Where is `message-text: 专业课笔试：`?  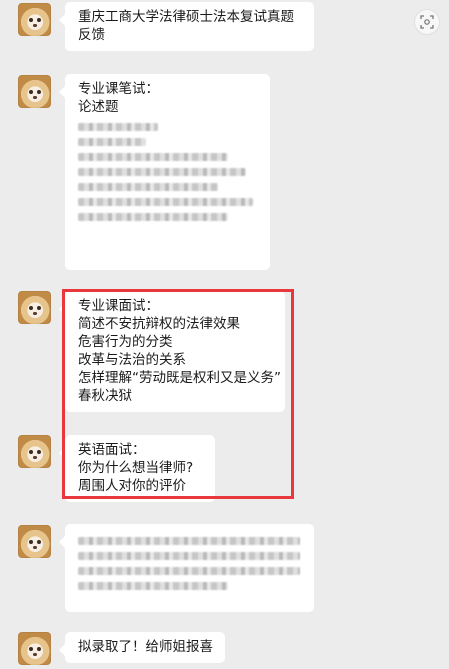
message-text: 专业课笔试： is located at coordinates (118, 89).